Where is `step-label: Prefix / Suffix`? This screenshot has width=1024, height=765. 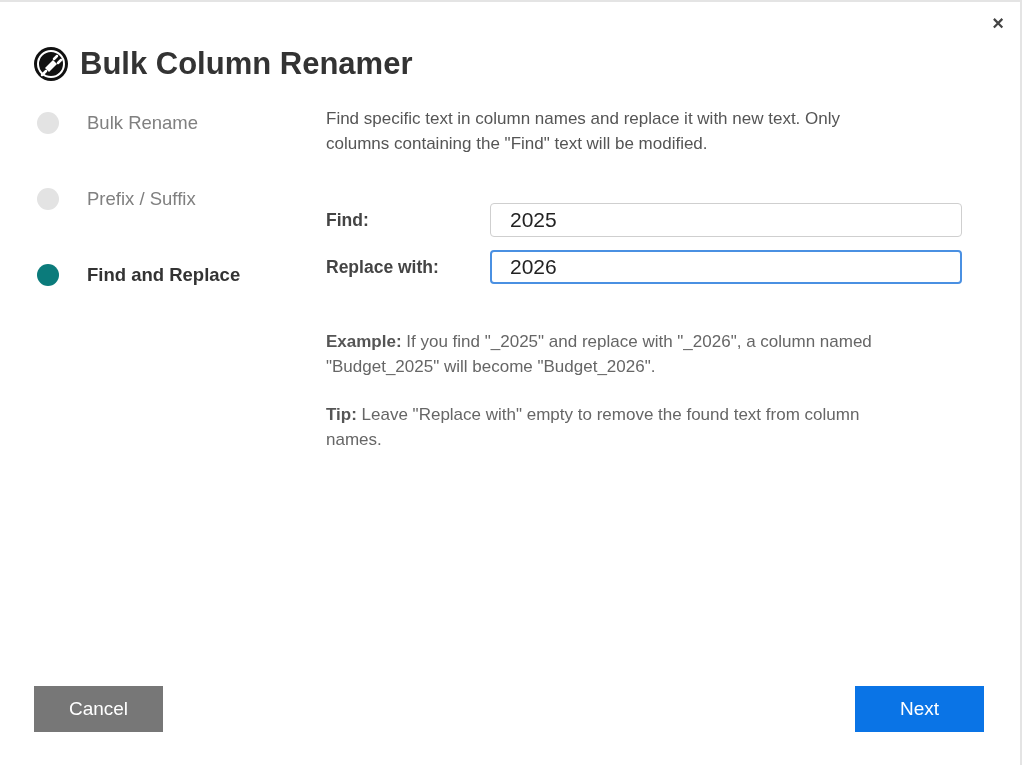
step-label: Prefix / Suffix is located at coordinates (141, 199).